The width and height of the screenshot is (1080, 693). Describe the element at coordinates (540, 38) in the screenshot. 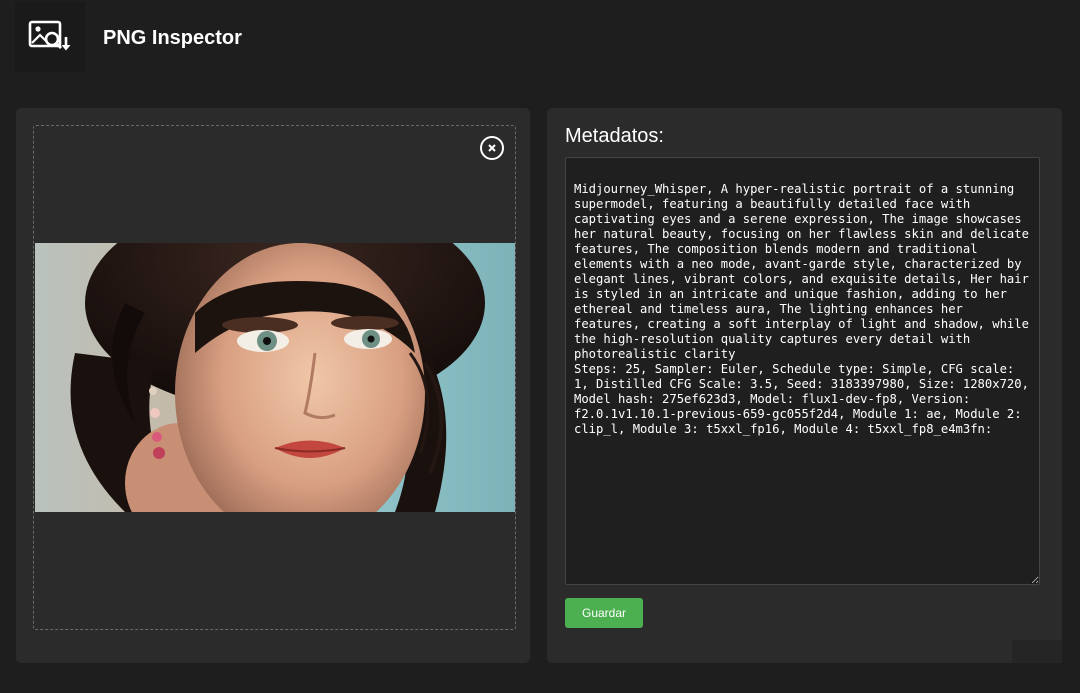

I see `app-header: PNG Inspector` at that location.